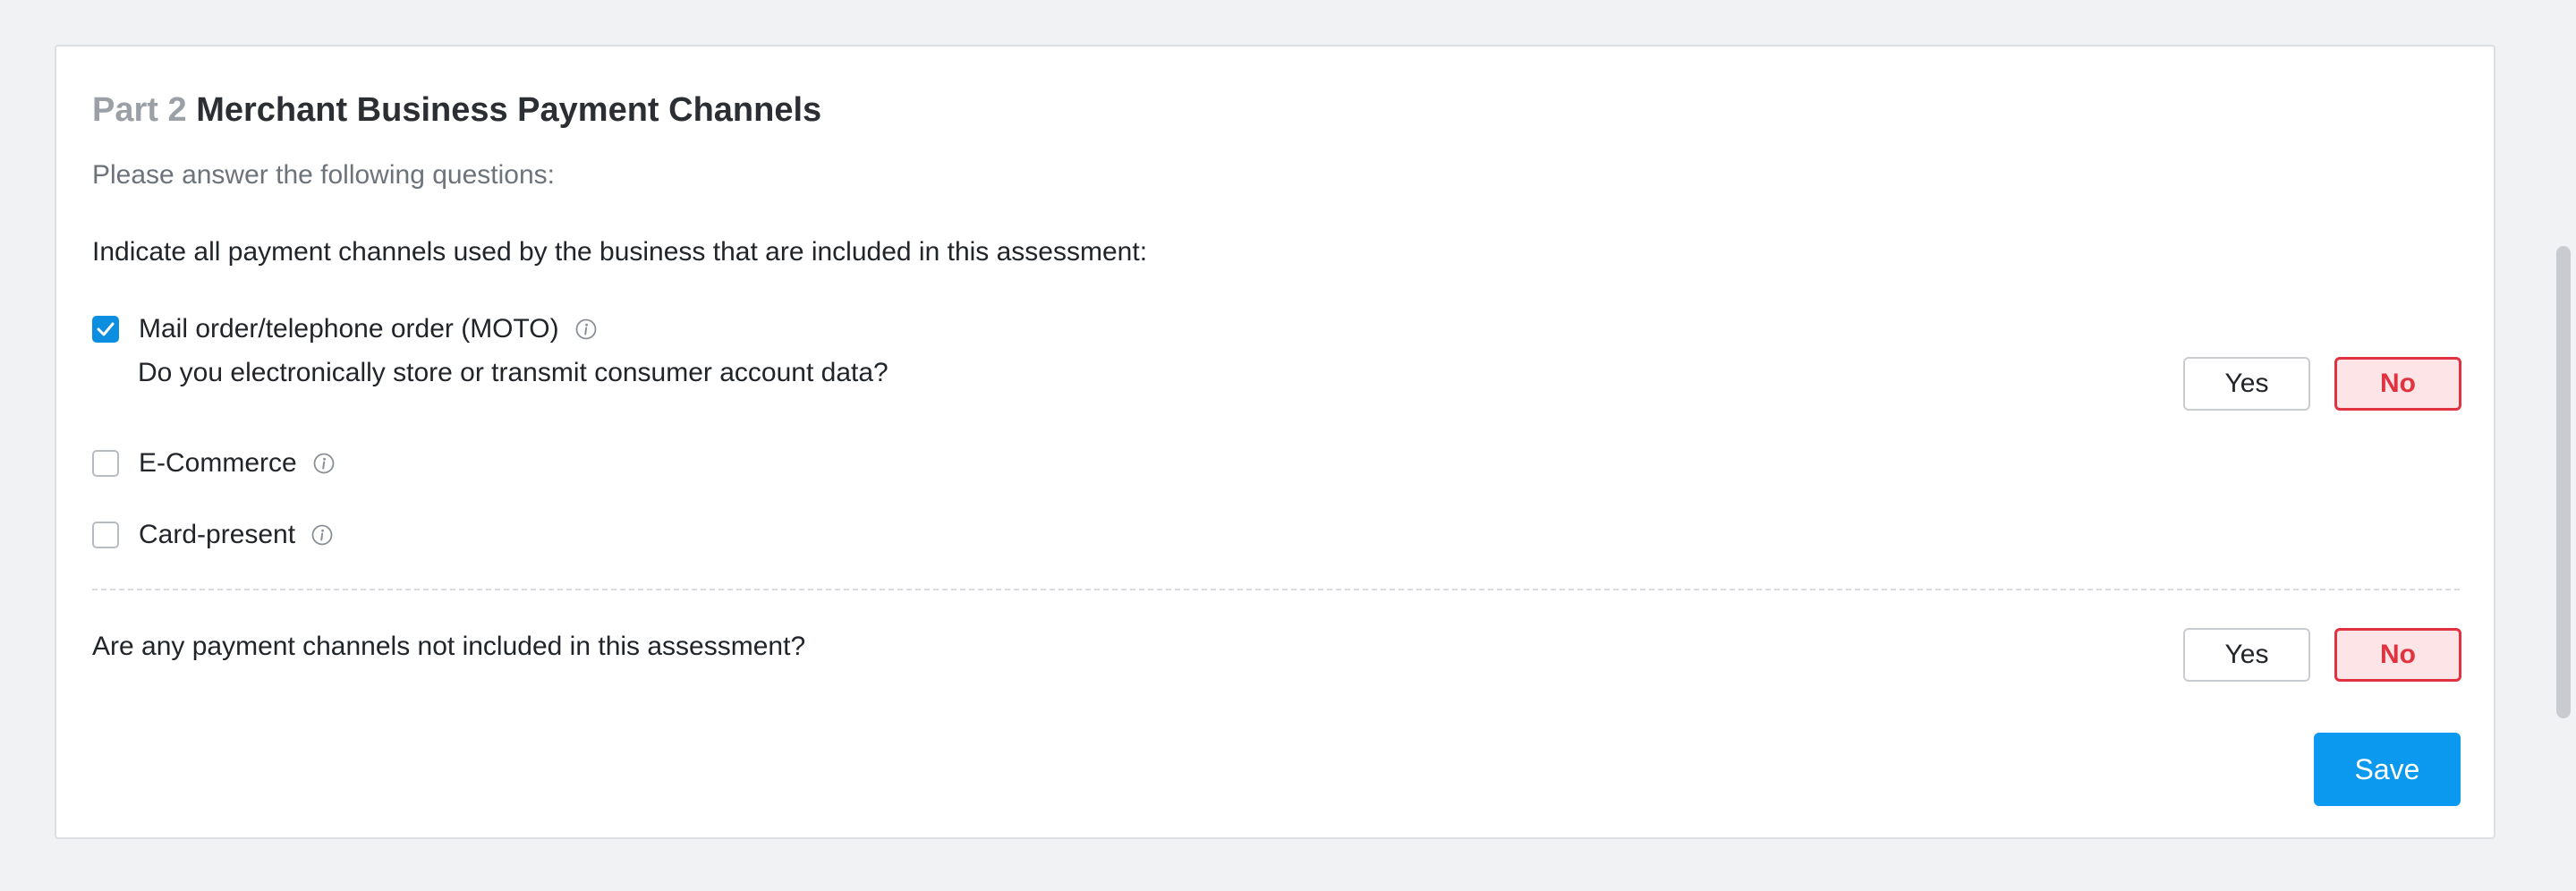 Image resolution: width=2576 pixels, height=891 pixels. Describe the element at coordinates (2387, 770) in the screenshot. I see `save-button: Save` at that location.